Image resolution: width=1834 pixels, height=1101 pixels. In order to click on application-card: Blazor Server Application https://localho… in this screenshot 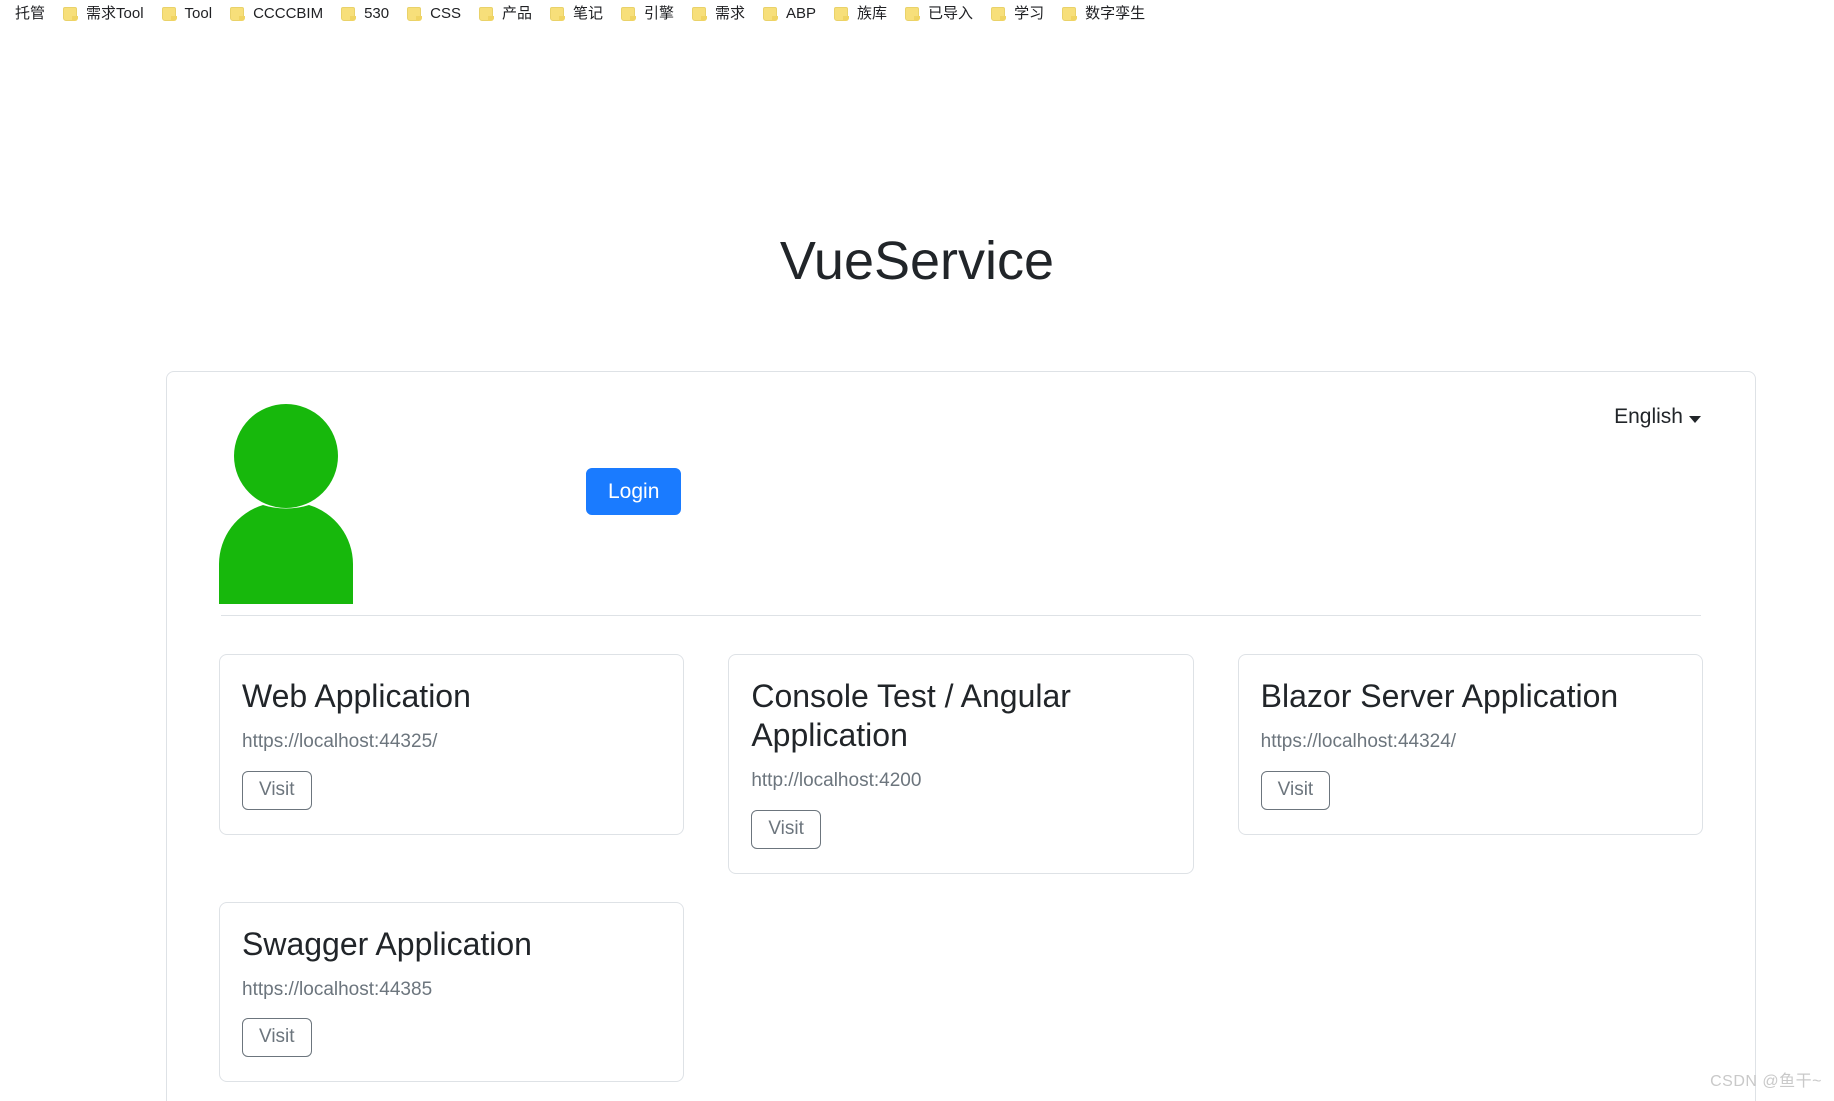, I will do `click(1470, 744)`.